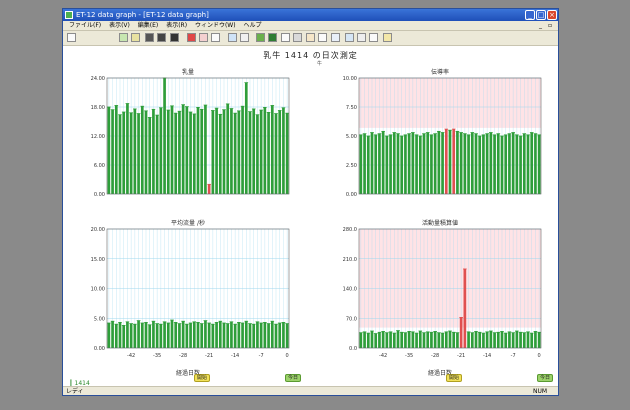  I want to click on mdi-restore-icon: ▫, so click(550, 25).